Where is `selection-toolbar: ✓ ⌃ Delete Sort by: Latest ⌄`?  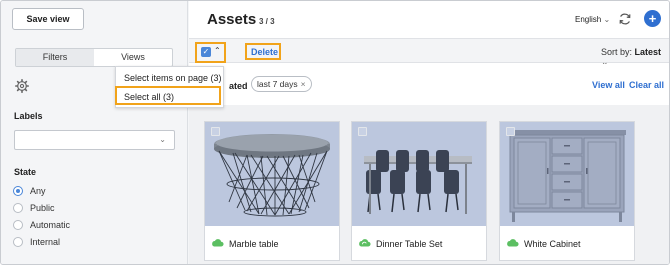 selection-toolbar: ✓ ⌃ Delete Sort by: Latest ⌄ is located at coordinates (429, 52).